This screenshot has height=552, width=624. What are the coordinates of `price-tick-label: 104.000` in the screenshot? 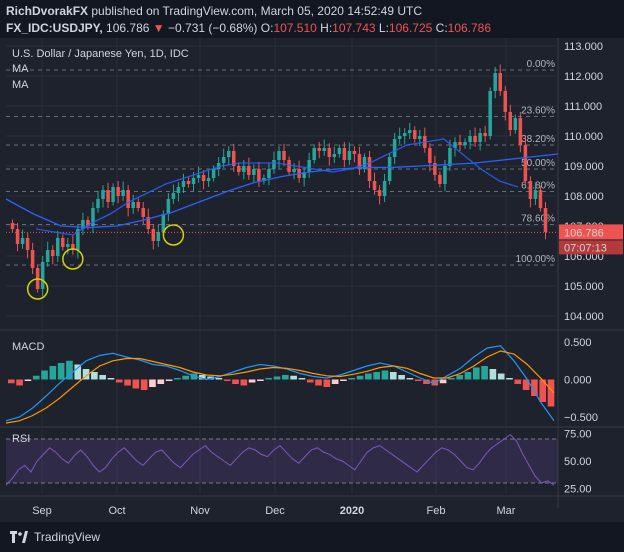 It's located at (584, 317).